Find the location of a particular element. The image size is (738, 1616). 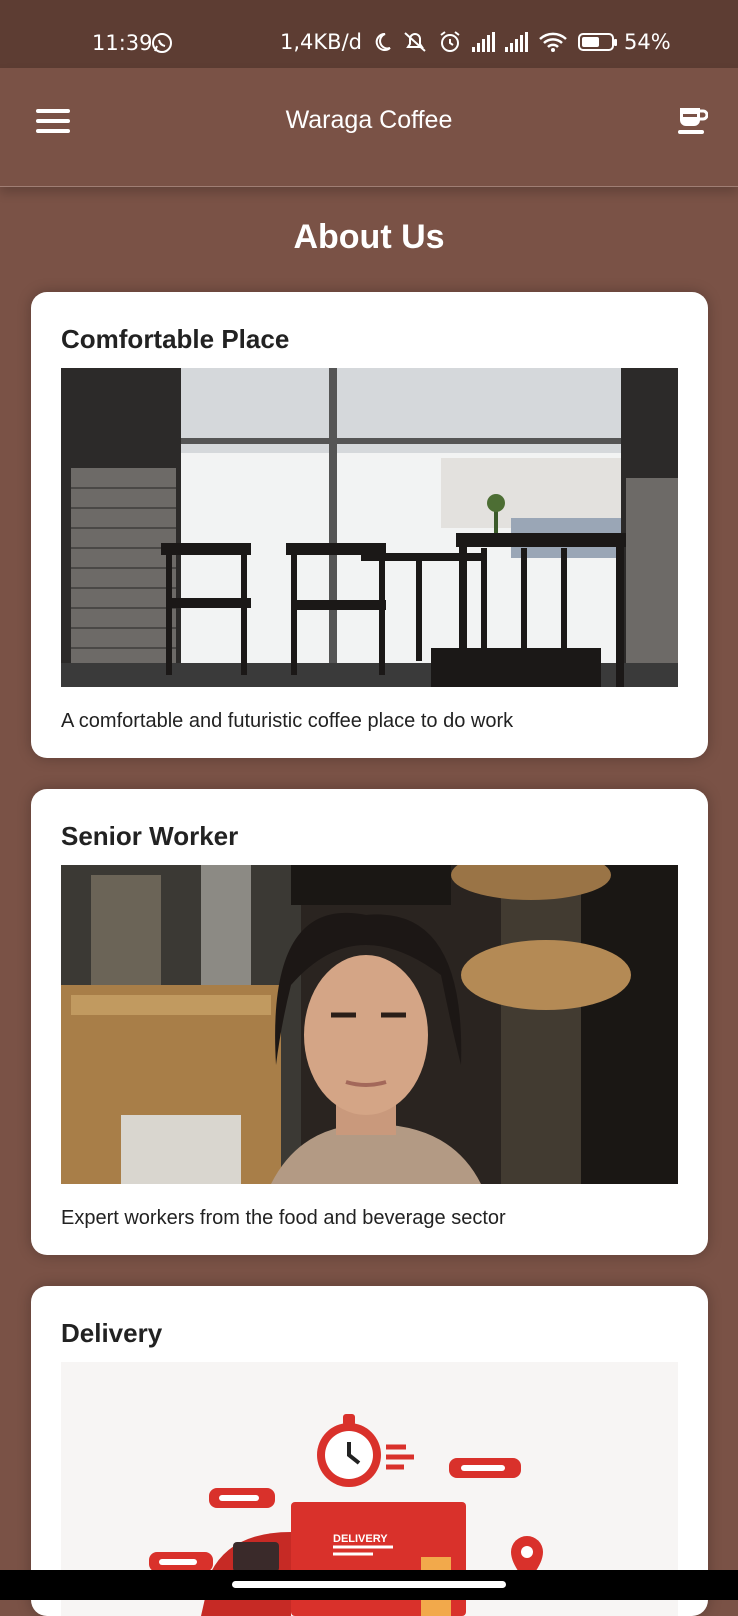

whatsapp-icon is located at coordinates (162, 45).